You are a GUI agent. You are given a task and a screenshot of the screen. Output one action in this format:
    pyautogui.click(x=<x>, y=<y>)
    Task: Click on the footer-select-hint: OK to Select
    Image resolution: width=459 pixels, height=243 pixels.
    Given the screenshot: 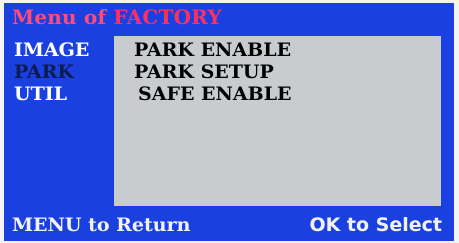 What is the action you would take?
    pyautogui.click(x=375, y=225)
    